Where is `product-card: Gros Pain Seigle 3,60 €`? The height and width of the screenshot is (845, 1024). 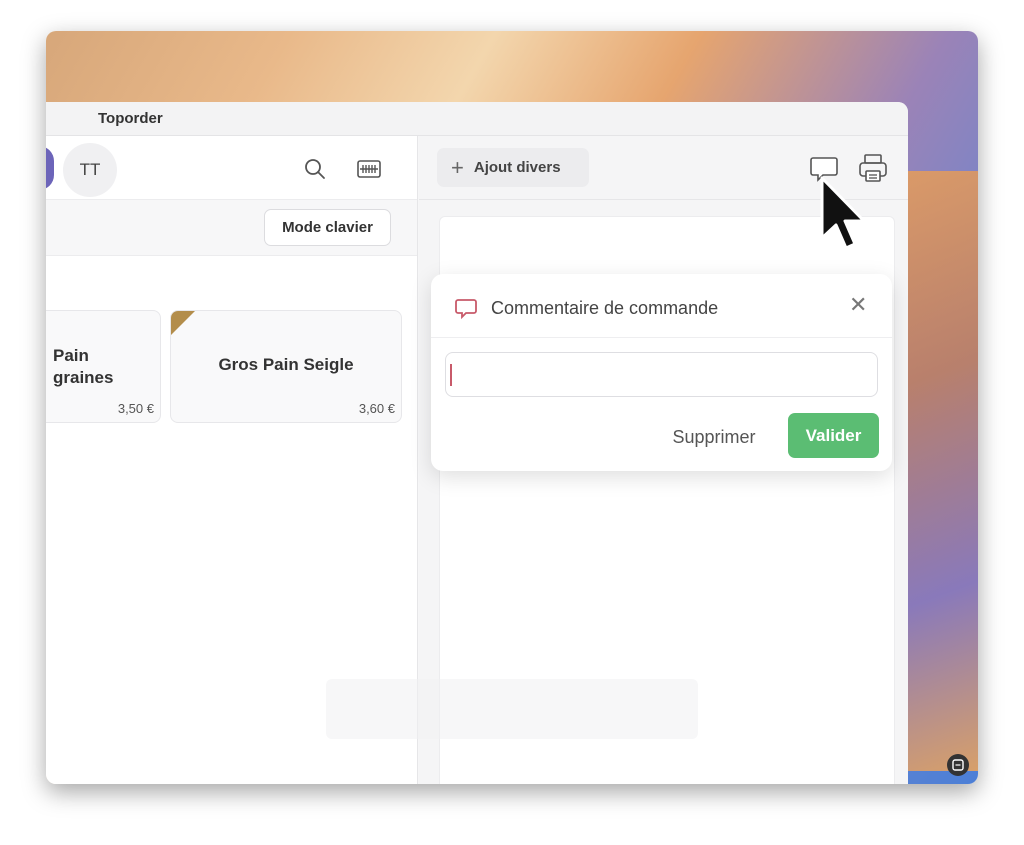 product-card: Gros Pain Seigle 3,60 € is located at coordinates (286, 366).